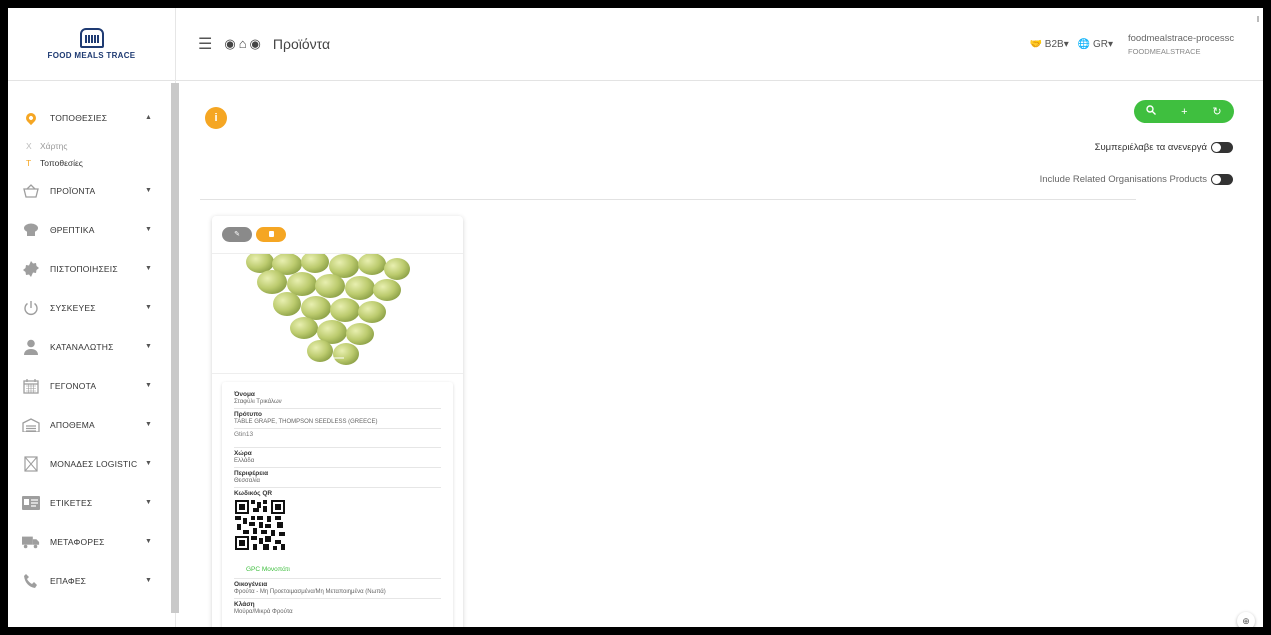  Describe the element at coordinates (337, 458) in the screenshot. I see `field-country: Χώρα Ελλάδα` at that location.